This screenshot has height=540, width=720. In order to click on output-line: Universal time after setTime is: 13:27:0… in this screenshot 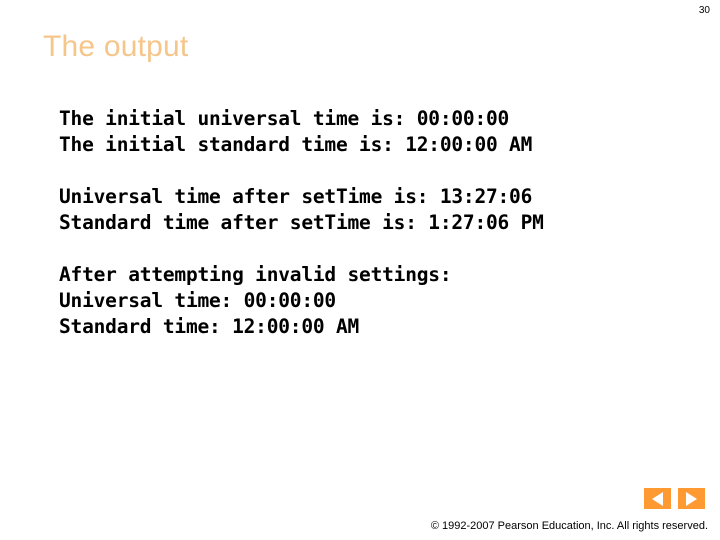, I will do `click(296, 196)`.